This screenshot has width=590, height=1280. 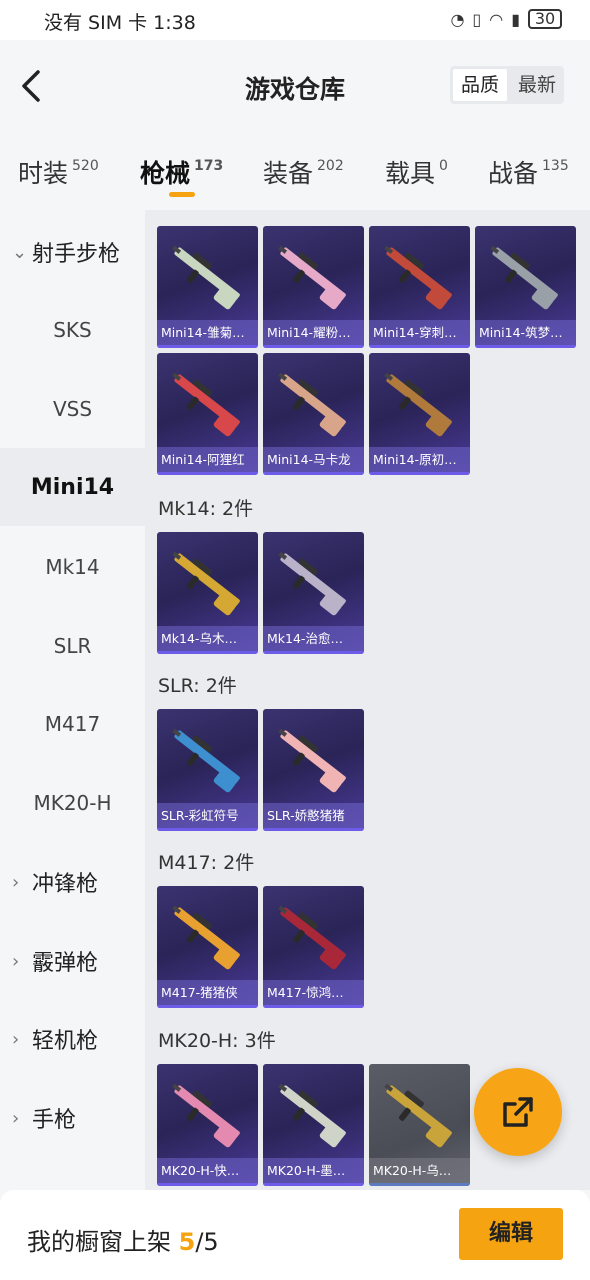 What do you see at coordinates (165, 173) in the screenshot?
I see `tab-label: 枪械` at bounding box center [165, 173].